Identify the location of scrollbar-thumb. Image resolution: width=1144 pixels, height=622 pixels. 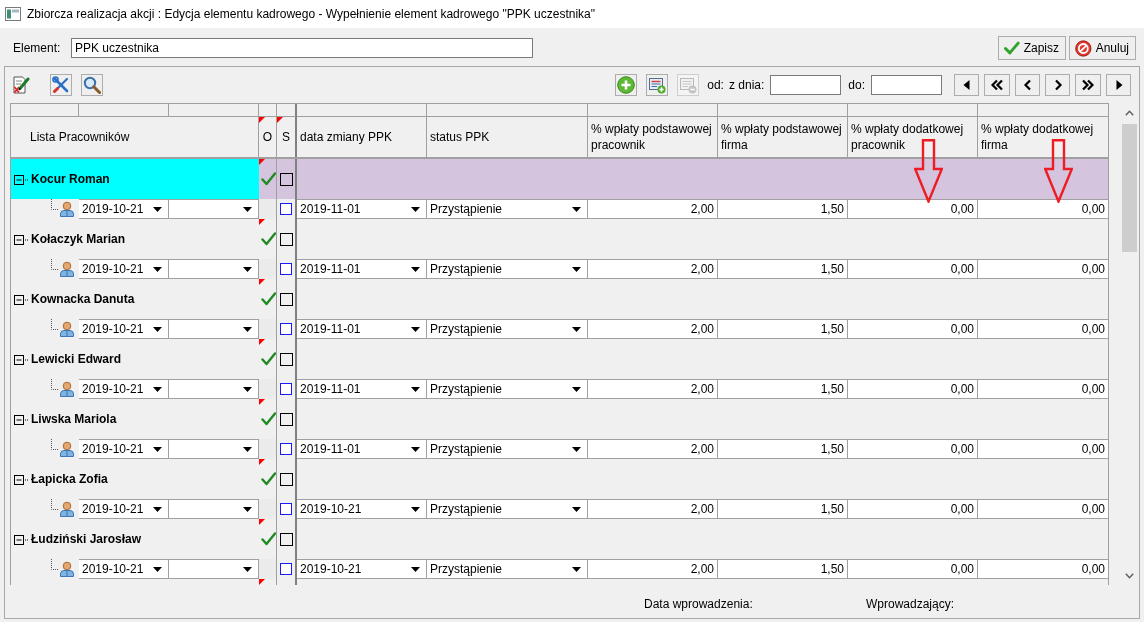
(1129, 188).